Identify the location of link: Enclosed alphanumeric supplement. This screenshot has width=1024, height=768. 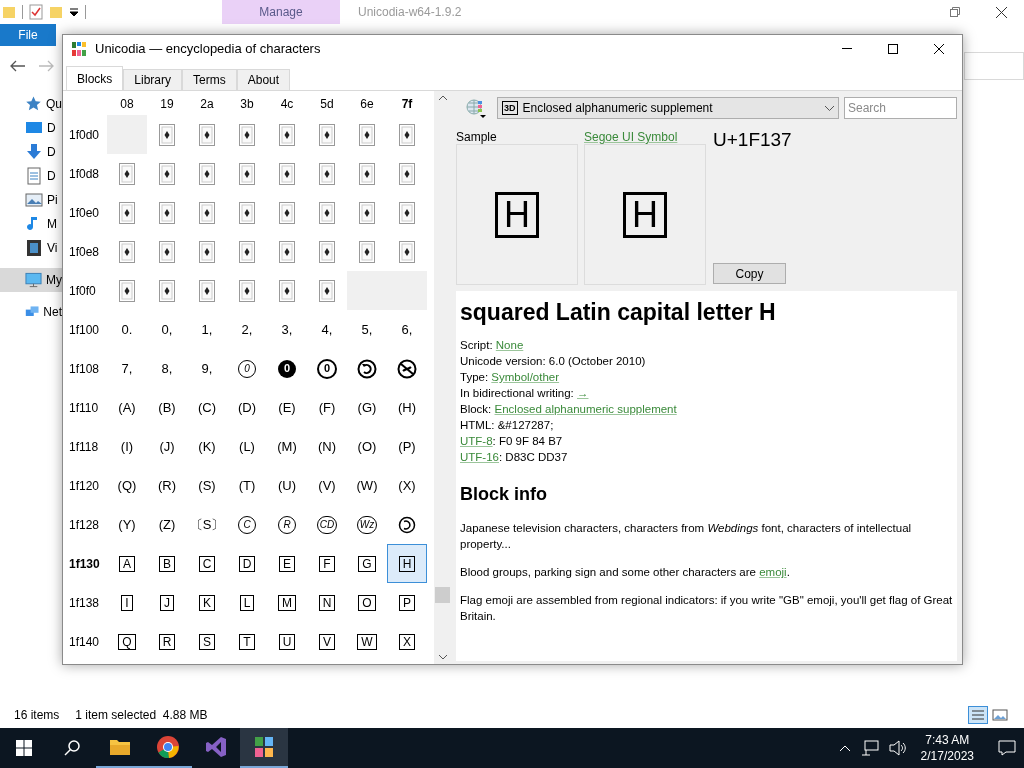
(585, 409).